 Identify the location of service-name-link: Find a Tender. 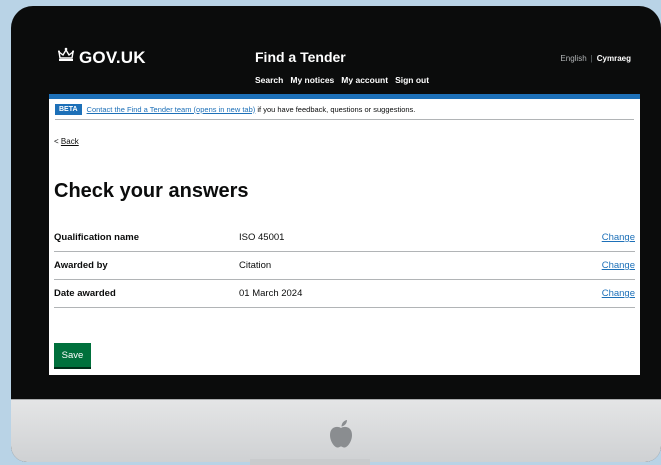
(300, 57).